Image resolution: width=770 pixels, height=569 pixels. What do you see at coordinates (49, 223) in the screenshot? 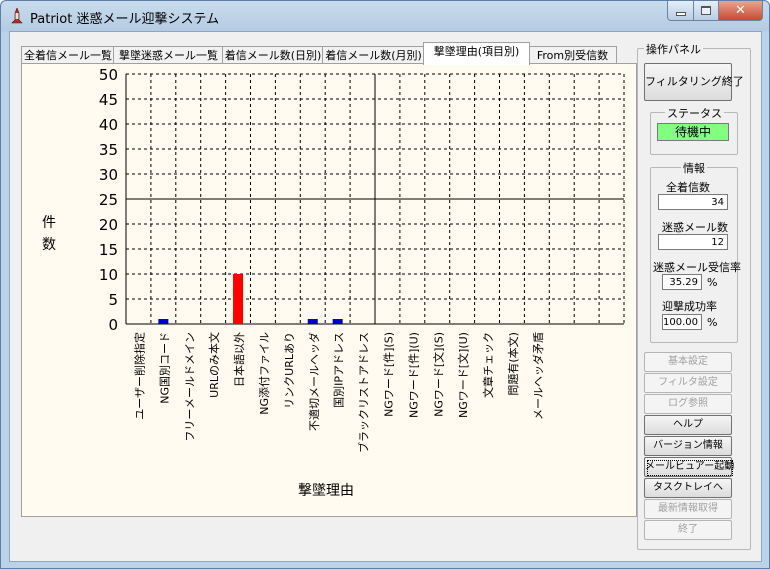
I see `y-axis-label-1: 件` at bounding box center [49, 223].